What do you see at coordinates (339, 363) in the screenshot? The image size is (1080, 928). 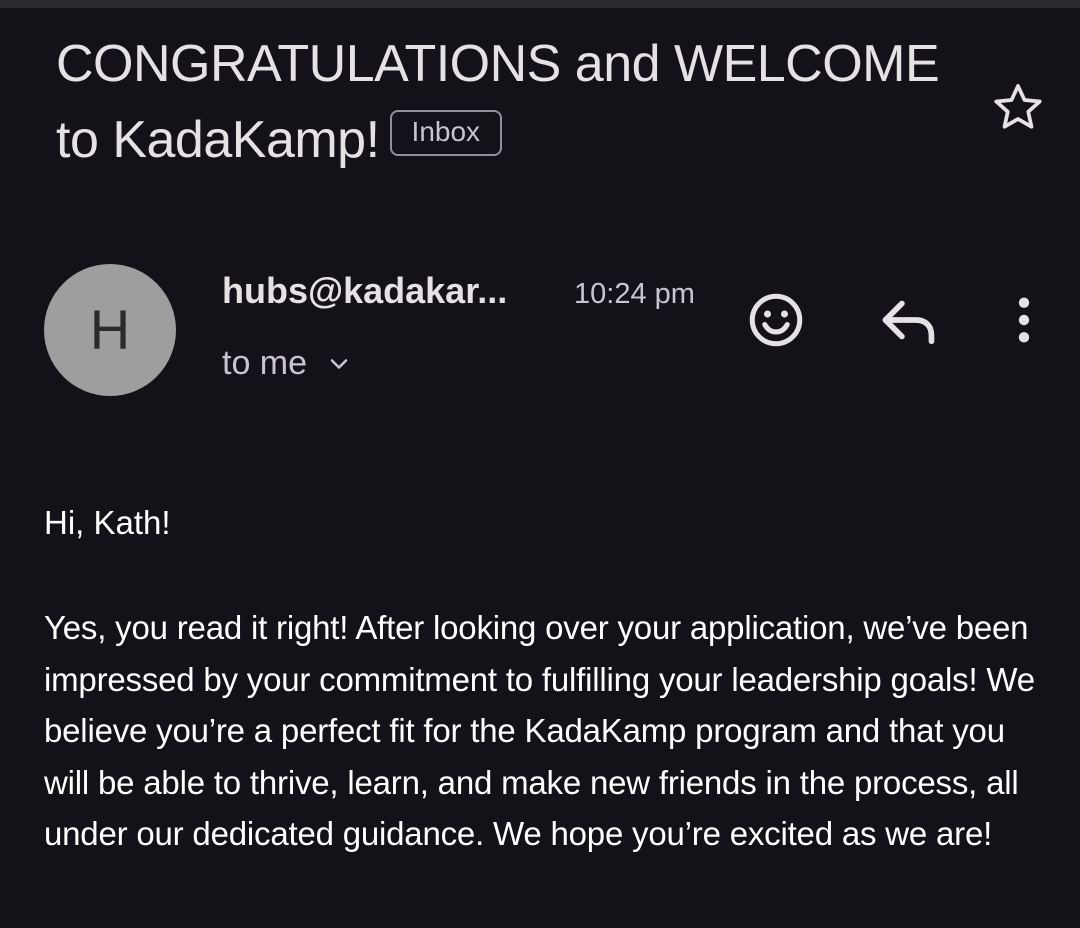 I see `chevron-down-icon` at bounding box center [339, 363].